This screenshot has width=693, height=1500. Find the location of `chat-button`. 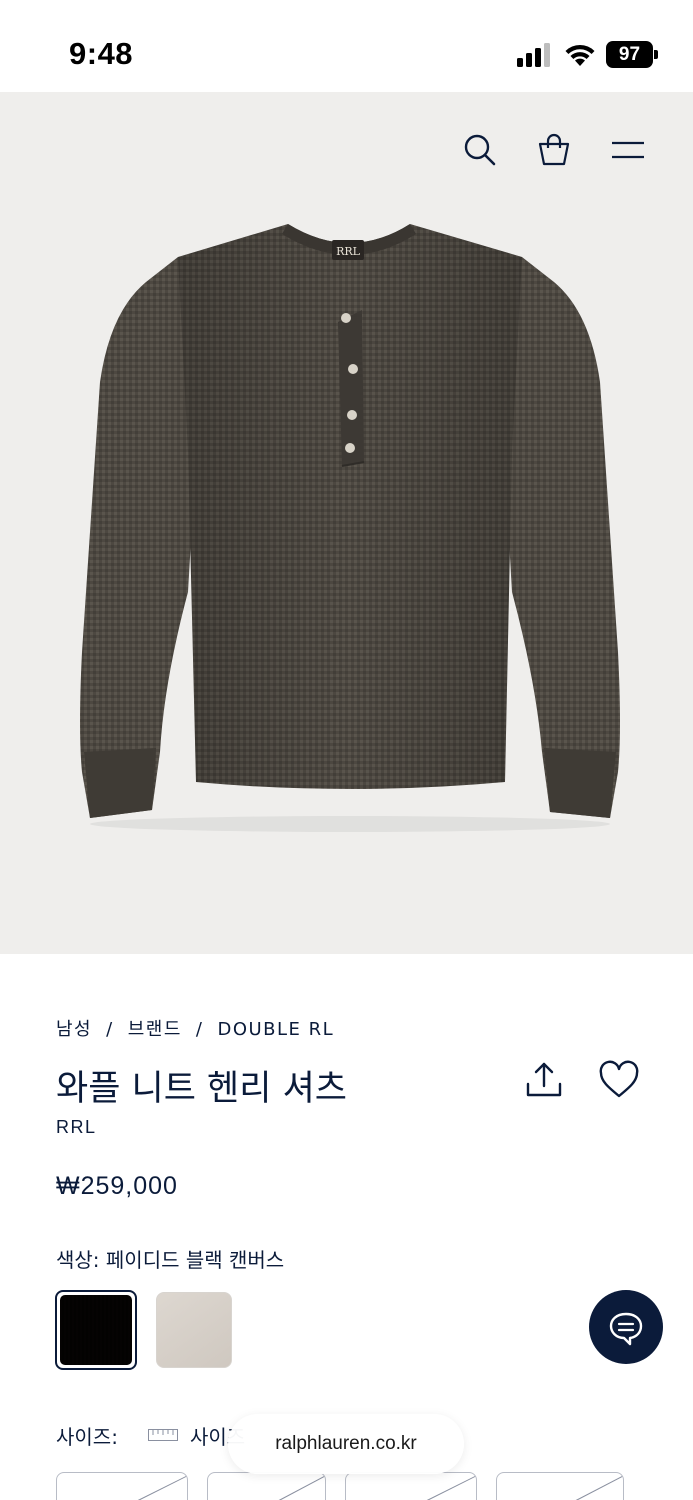

chat-button is located at coordinates (626, 1327).